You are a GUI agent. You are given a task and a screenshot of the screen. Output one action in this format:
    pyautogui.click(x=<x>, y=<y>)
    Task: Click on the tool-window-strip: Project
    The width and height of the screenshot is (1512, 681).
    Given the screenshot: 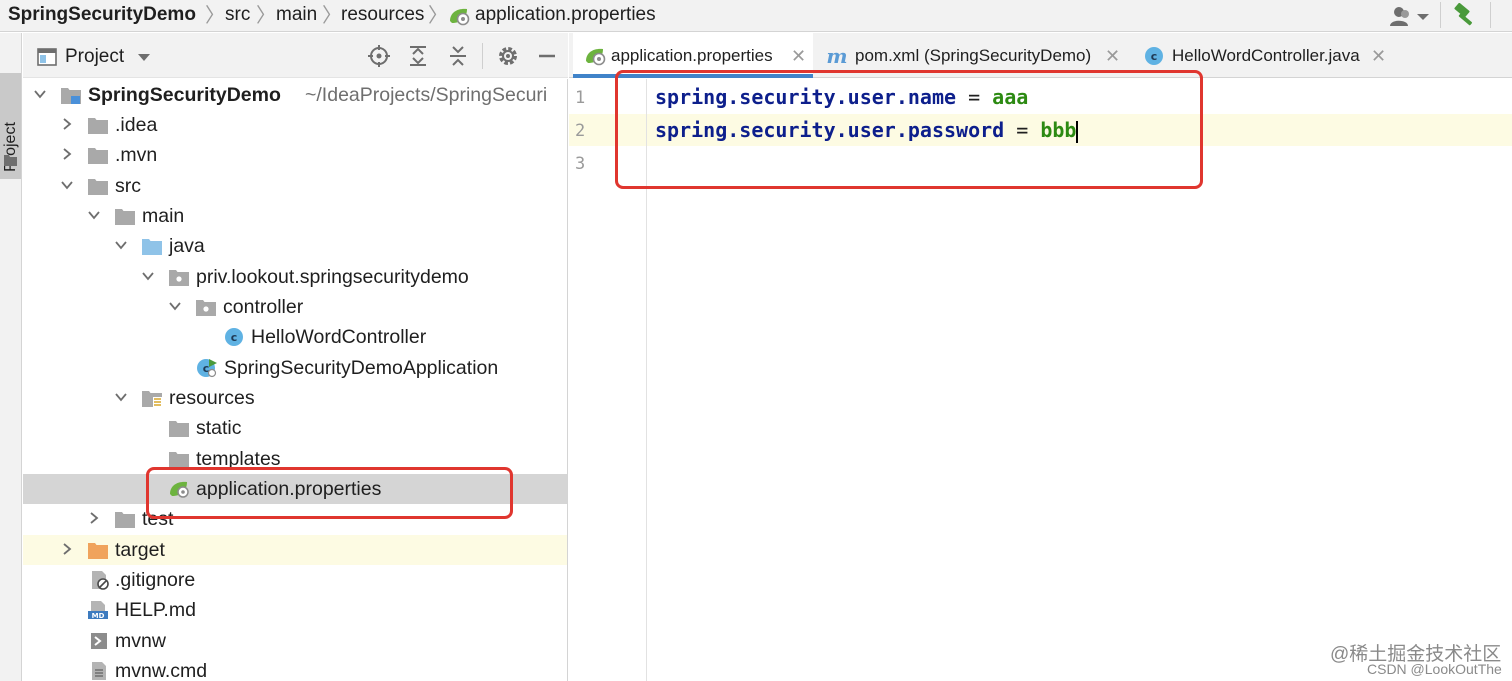 What is the action you would take?
    pyautogui.click(x=11, y=357)
    